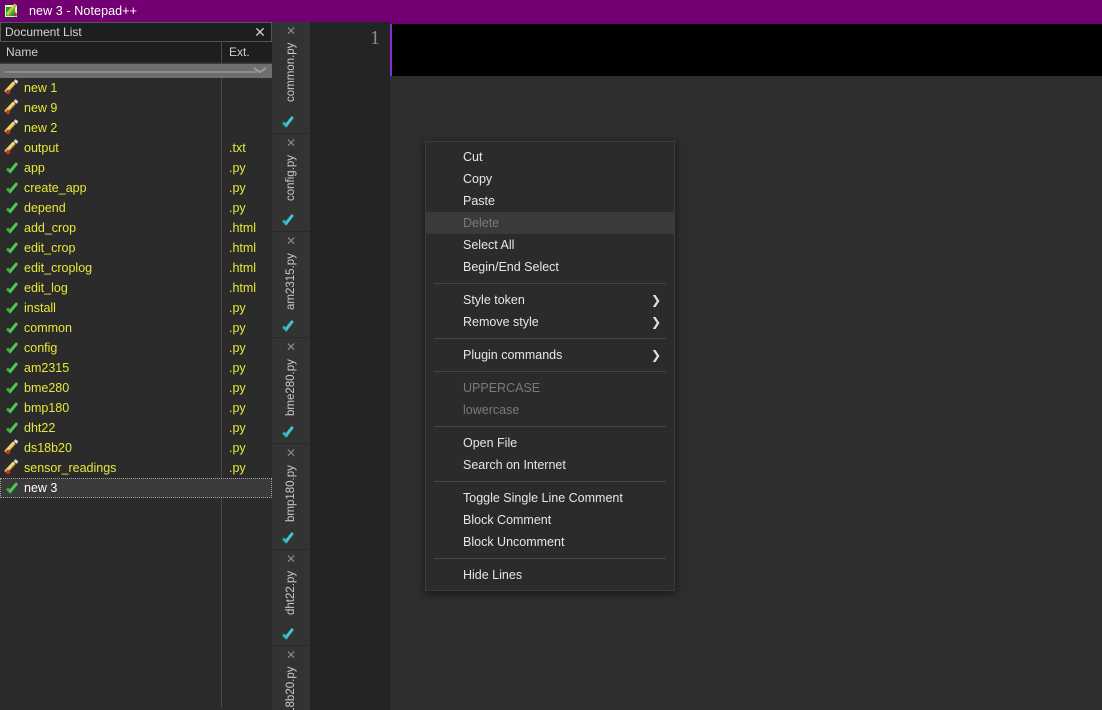 The height and width of the screenshot is (710, 1102). Describe the element at coordinates (136, 148) in the screenshot. I see `list-item: output .txt` at that location.